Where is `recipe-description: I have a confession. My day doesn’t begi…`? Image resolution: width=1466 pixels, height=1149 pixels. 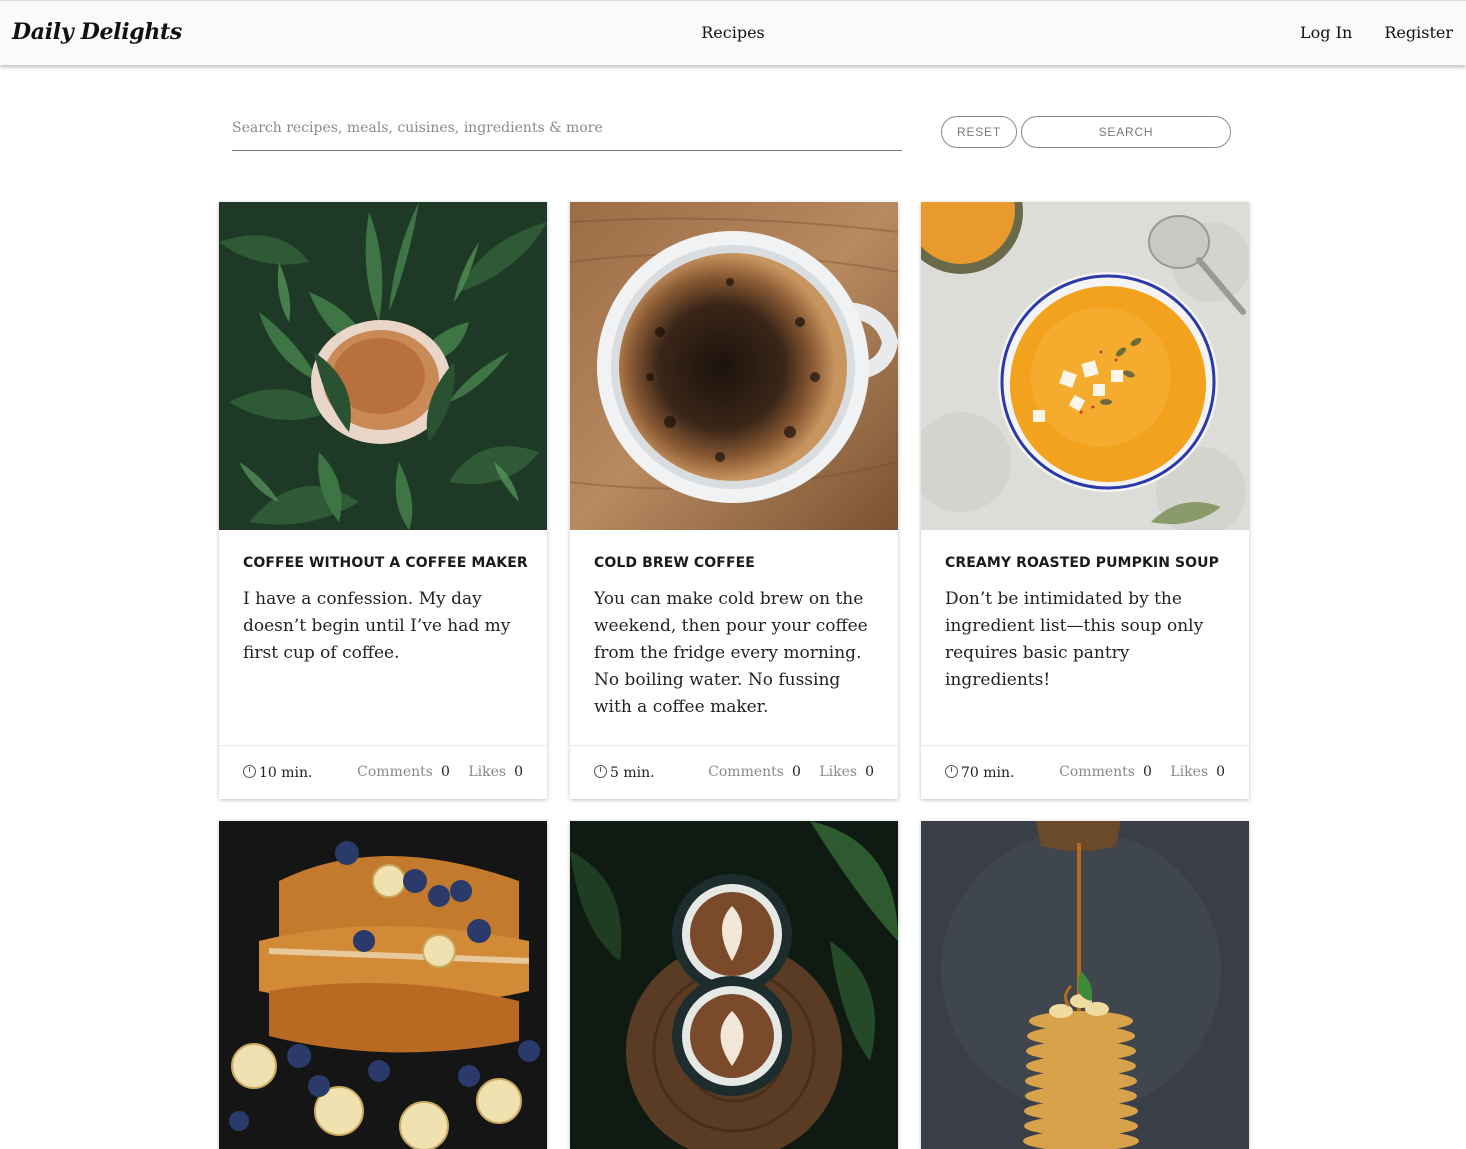 recipe-description: I have a confession. My day doesn’t begi… is located at coordinates (377, 626).